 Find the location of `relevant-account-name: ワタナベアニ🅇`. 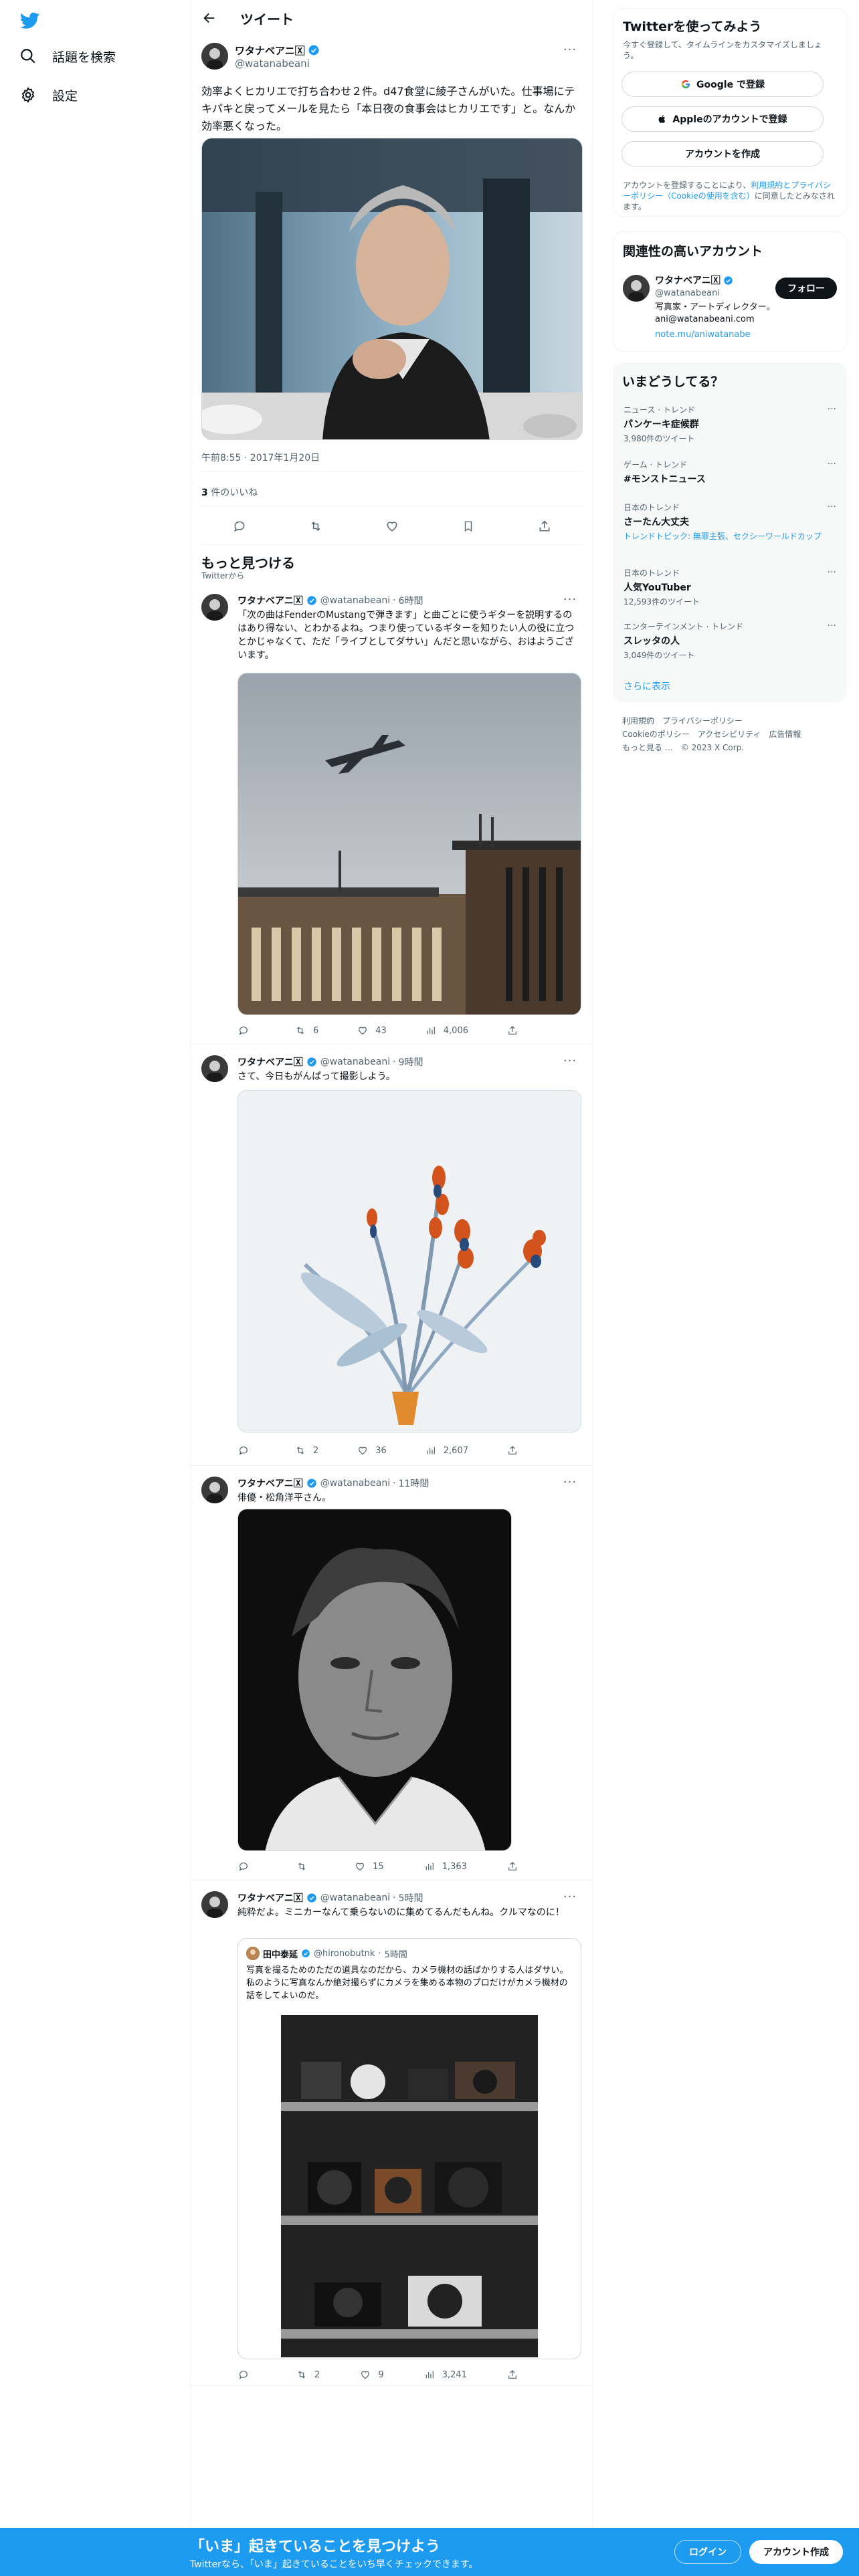

relevant-account-name: ワタナベアニ🅇 is located at coordinates (688, 280).